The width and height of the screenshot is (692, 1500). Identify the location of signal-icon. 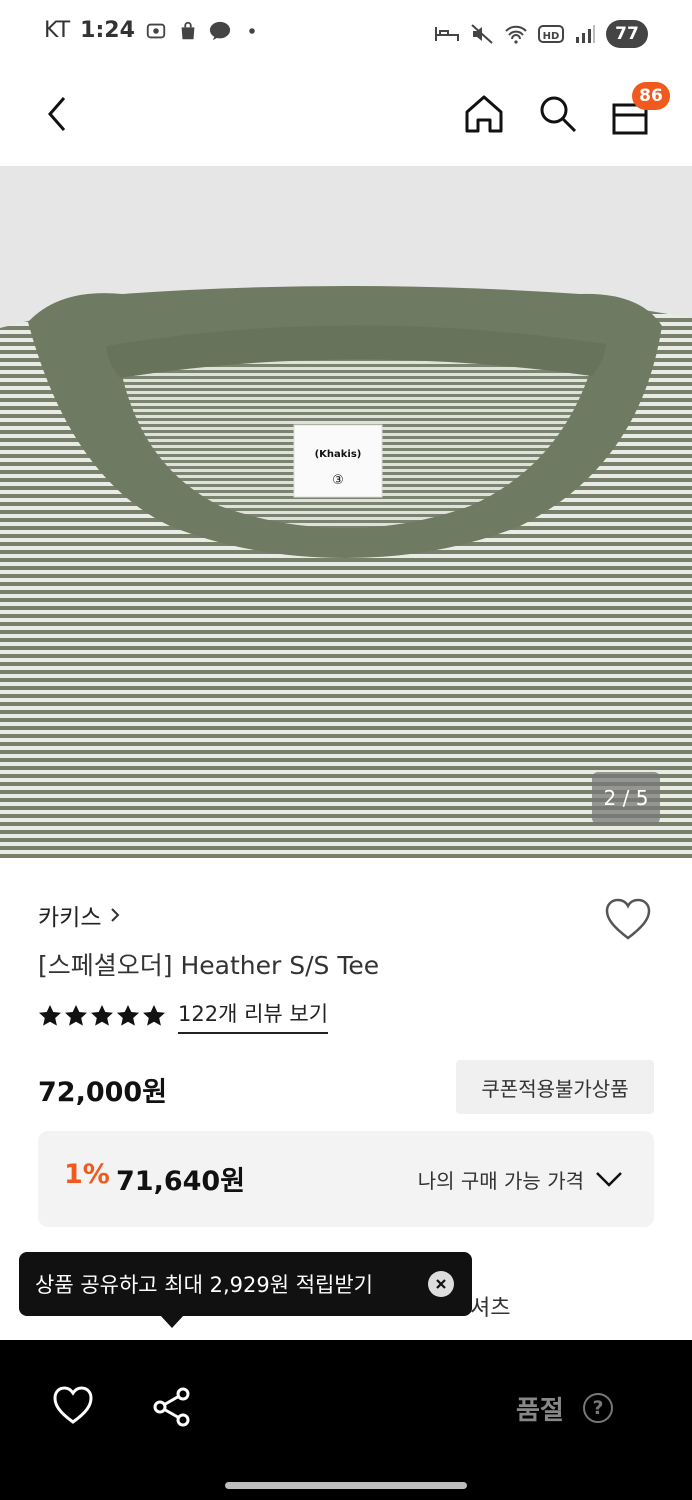
(585, 34).